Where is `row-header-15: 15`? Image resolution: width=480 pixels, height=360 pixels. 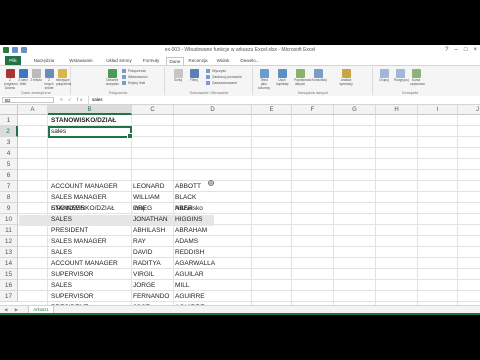 row-header-15: 15 is located at coordinates (9, 274).